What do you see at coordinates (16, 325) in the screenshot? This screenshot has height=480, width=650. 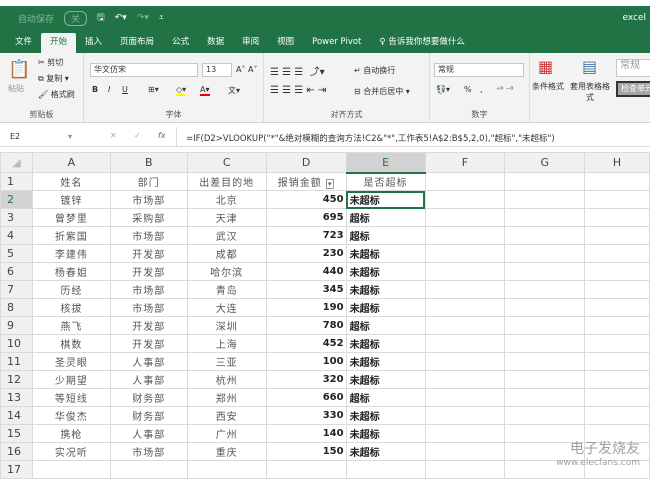 I see `row-header: 9` at bounding box center [16, 325].